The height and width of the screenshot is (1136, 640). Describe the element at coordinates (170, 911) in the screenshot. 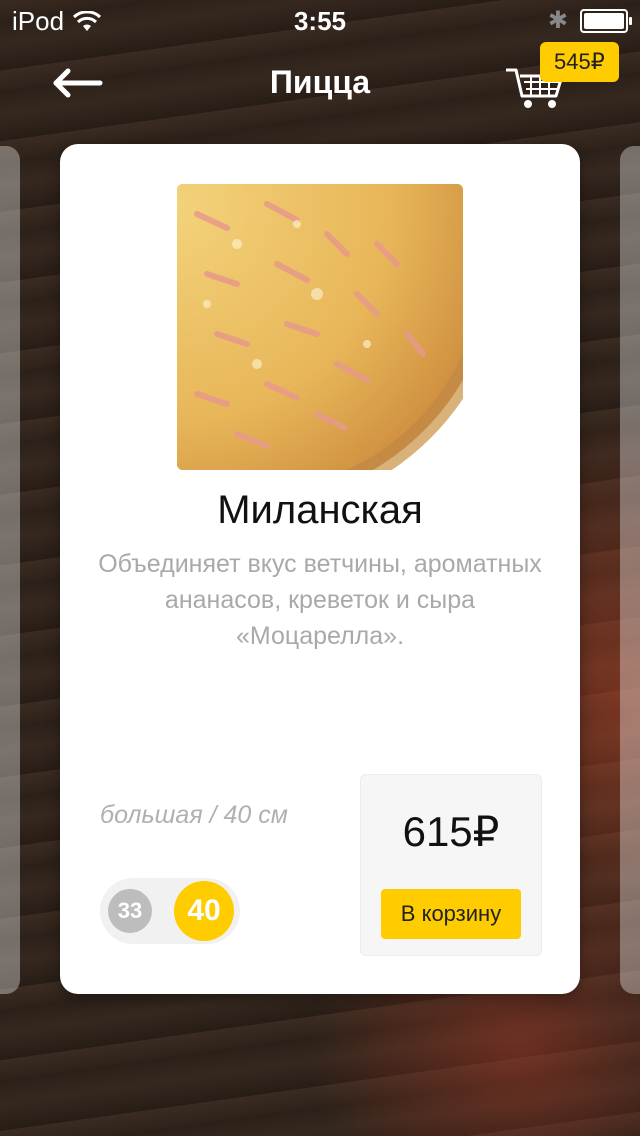

I see `size-selector: 33 40` at that location.